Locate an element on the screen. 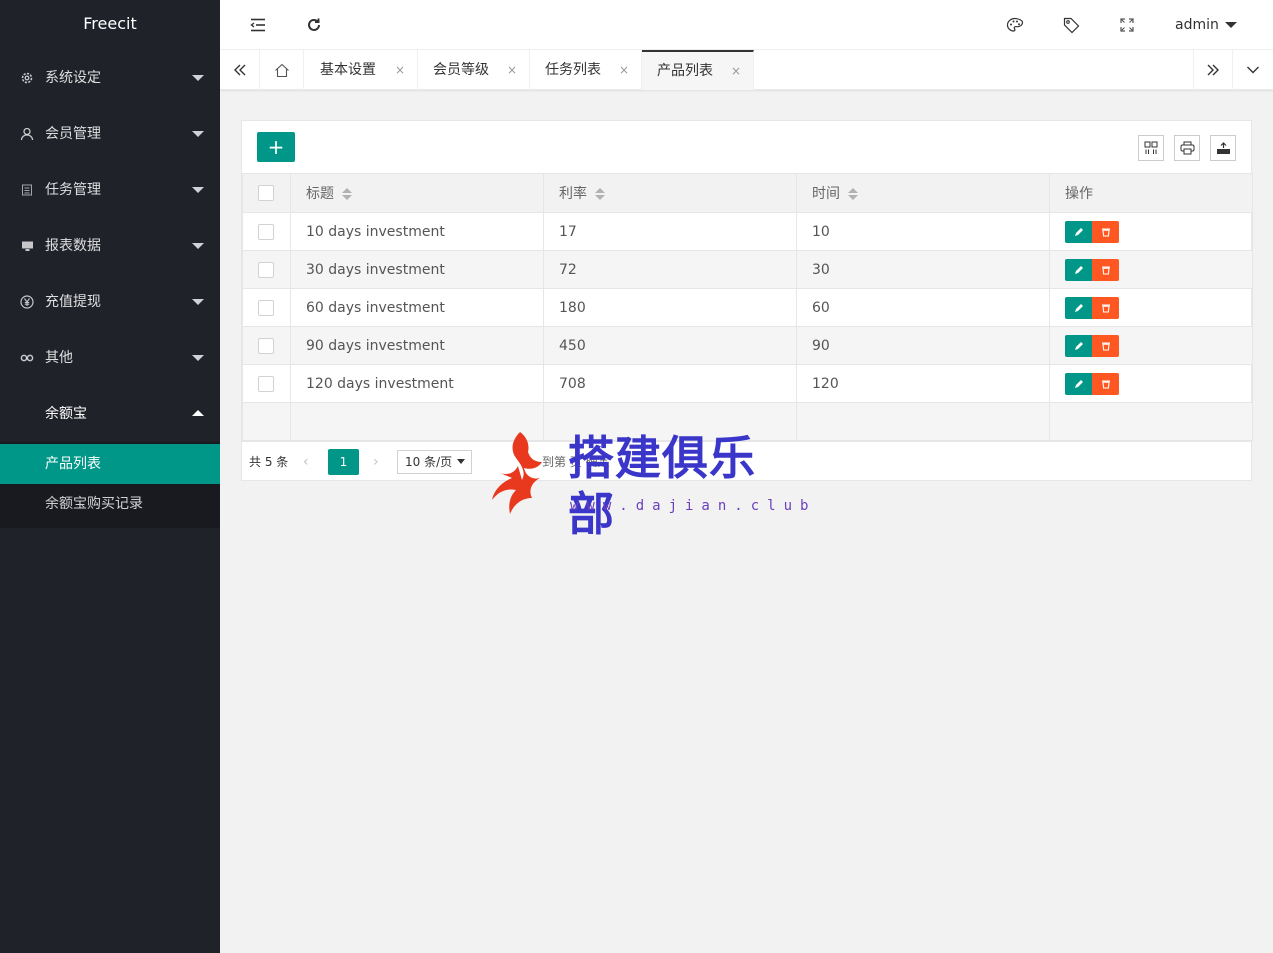 The width and height of the screenshot is (1273, 953). sidebar-item-label: 系统设定 is located at coordinates (73, 78).